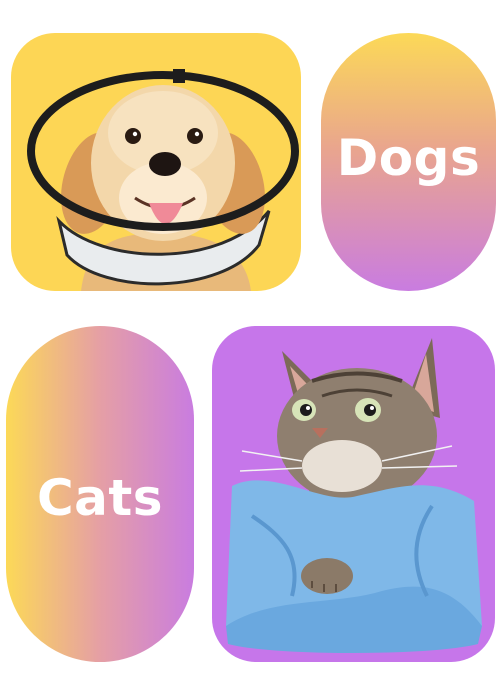 The image size is (500, 700). What do you see at coordinates (408, 158) in the screenshot?
I see `dogs-label: Dogs` at bounding box center [408, 158].